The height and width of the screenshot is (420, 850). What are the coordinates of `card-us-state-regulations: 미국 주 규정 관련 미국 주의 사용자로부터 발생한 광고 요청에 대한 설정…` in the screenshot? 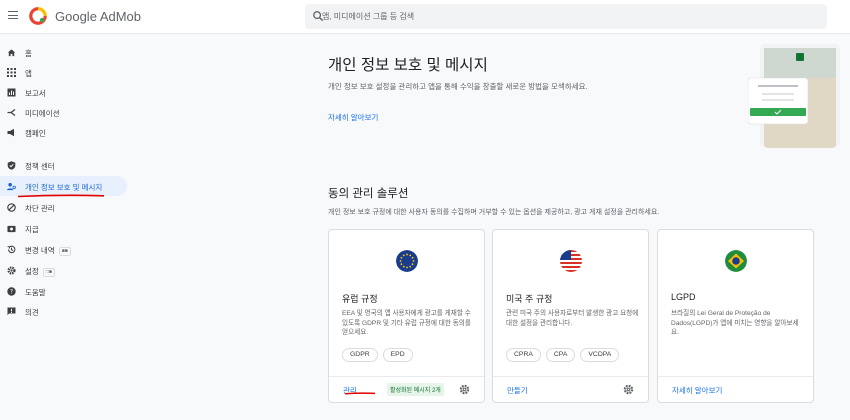 It's located at (570, 316).